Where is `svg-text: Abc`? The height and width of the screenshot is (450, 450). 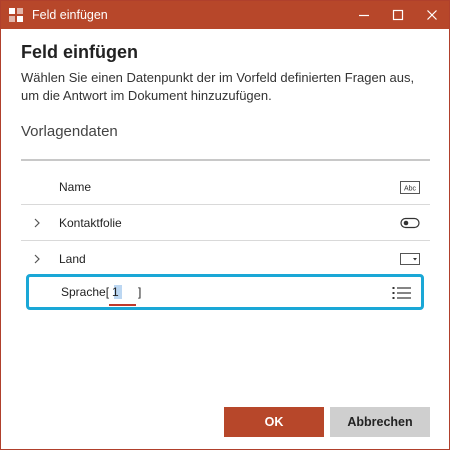
svg-text: Abc is located at coordinates (410, 188).